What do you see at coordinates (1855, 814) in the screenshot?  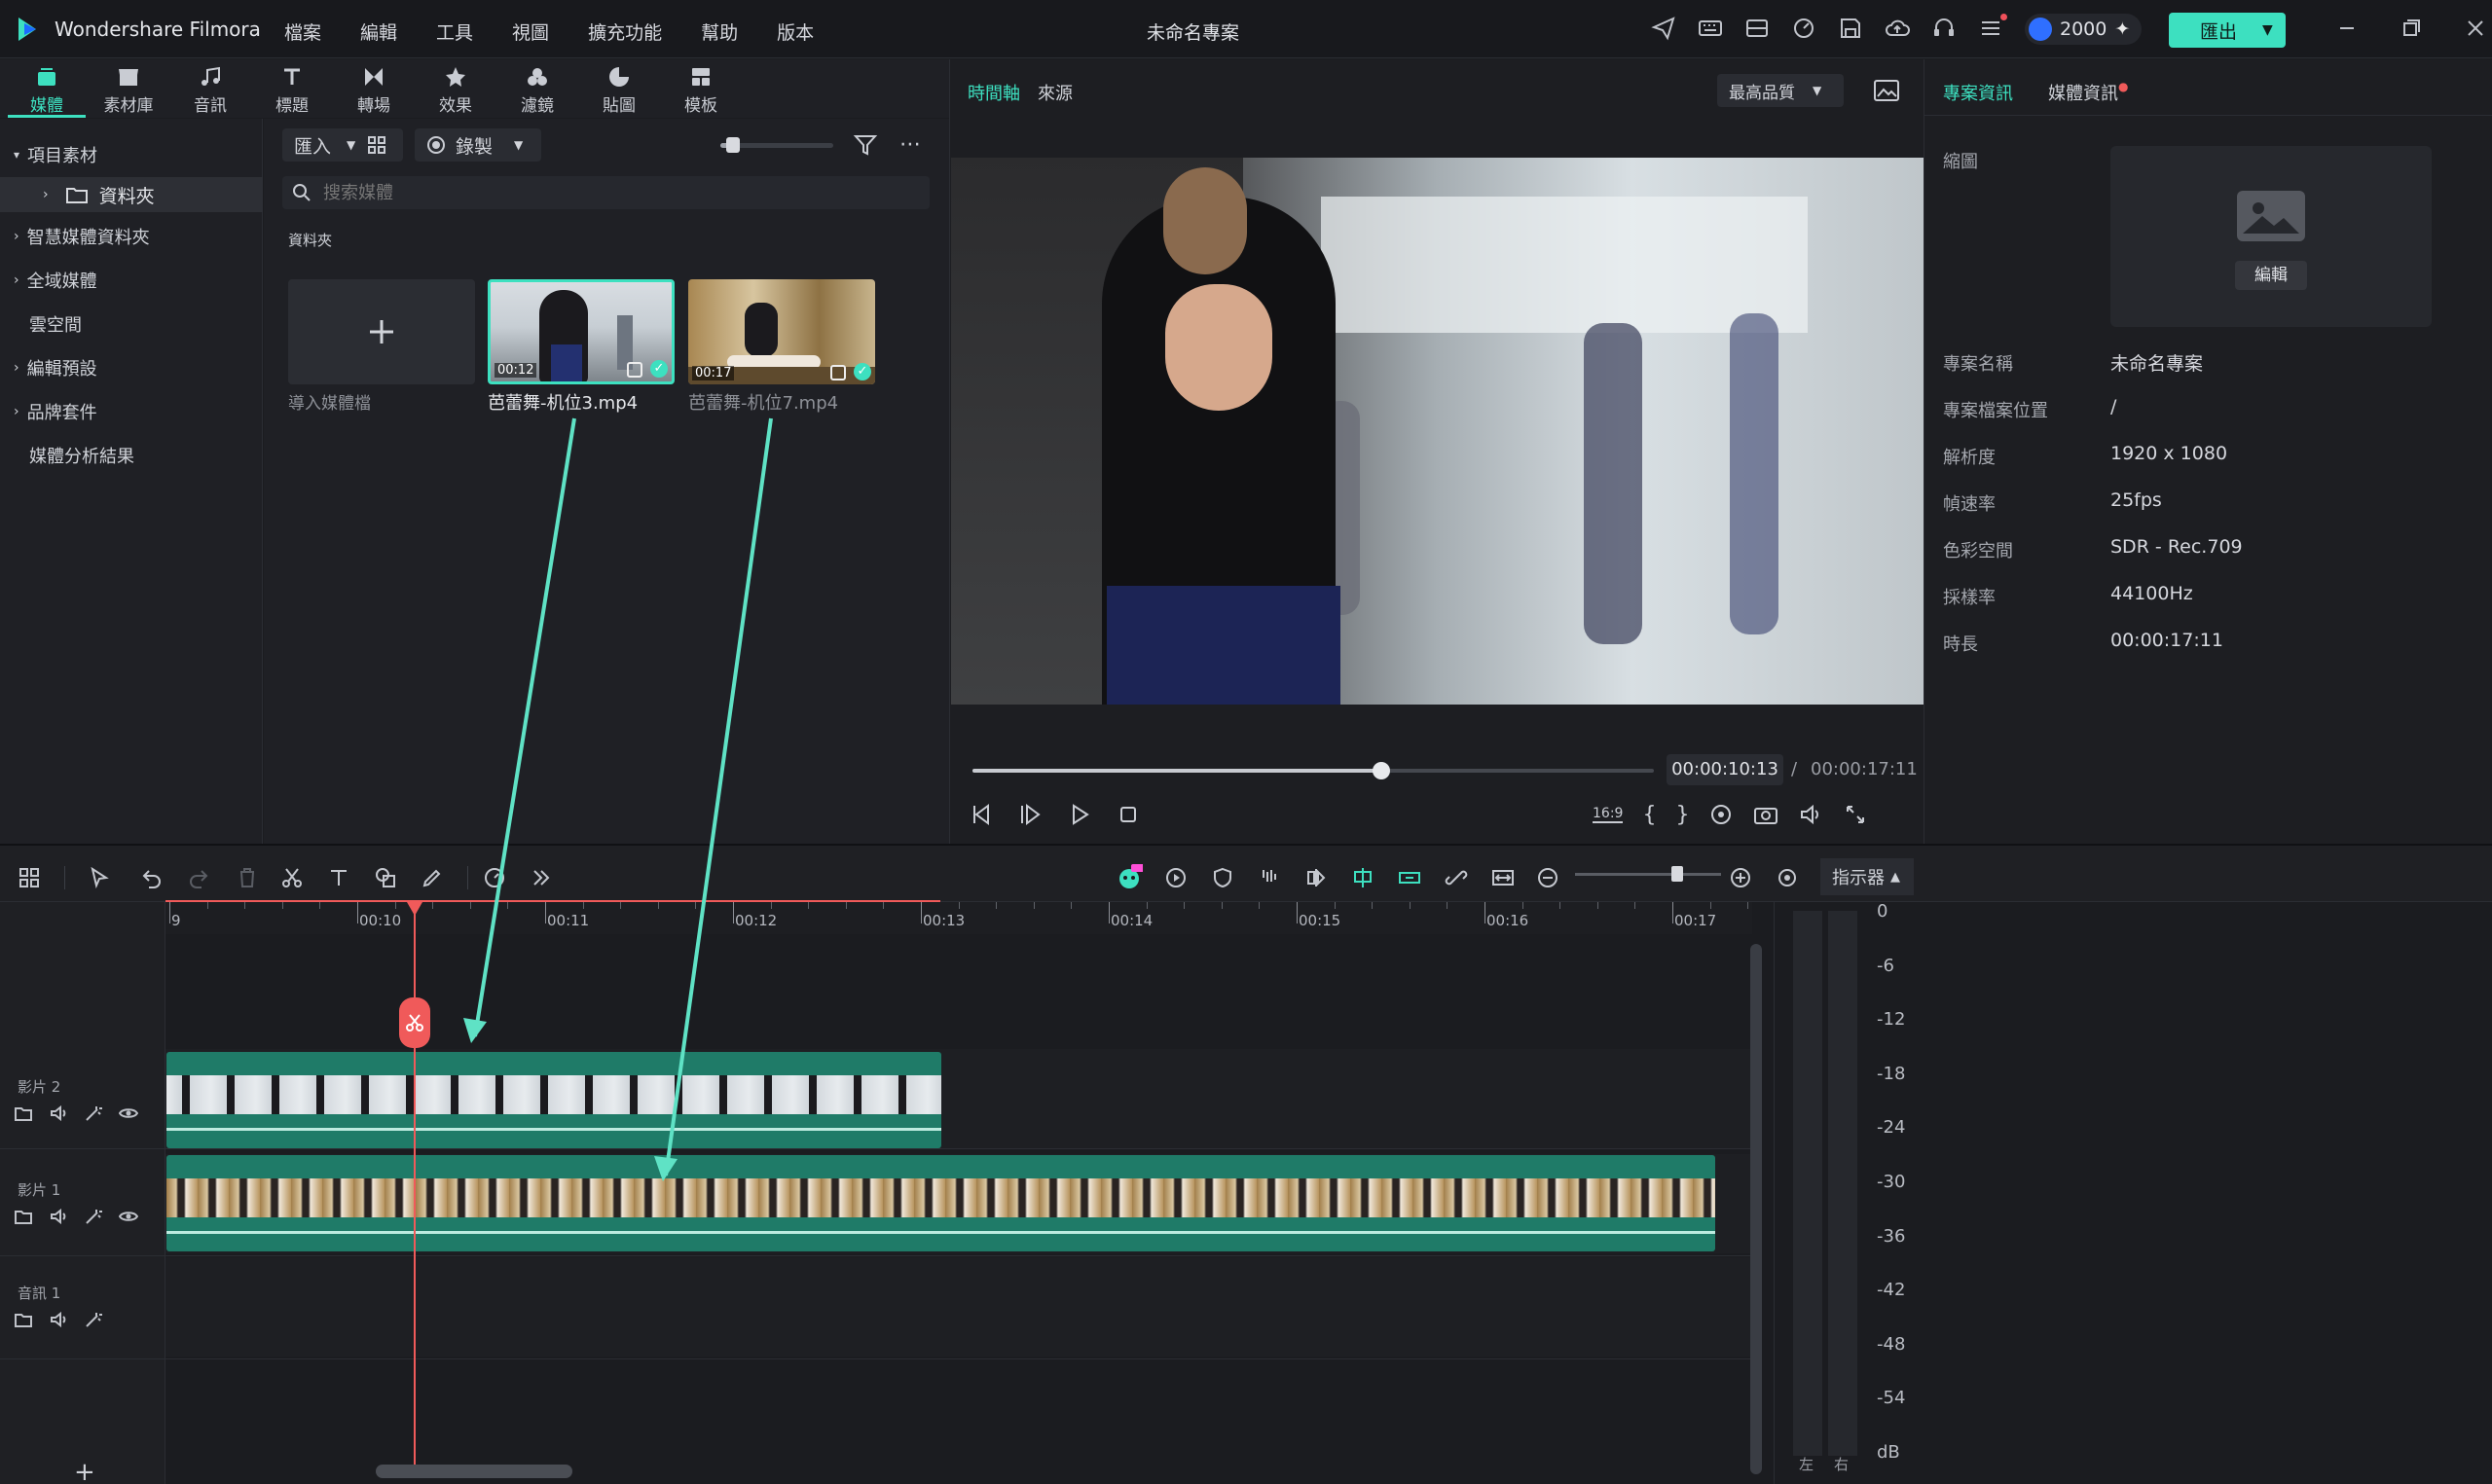 I see `fullscreen-icon` at bounding box center [1855, 814].